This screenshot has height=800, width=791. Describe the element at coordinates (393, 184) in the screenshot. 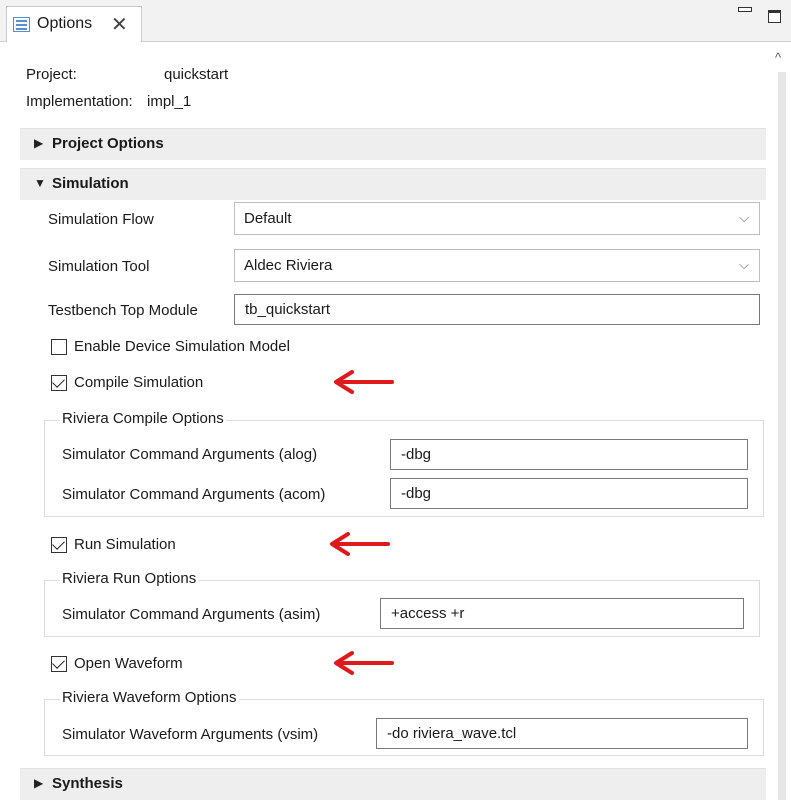

I see `section-simulation: ▼ Simulation` at that location.